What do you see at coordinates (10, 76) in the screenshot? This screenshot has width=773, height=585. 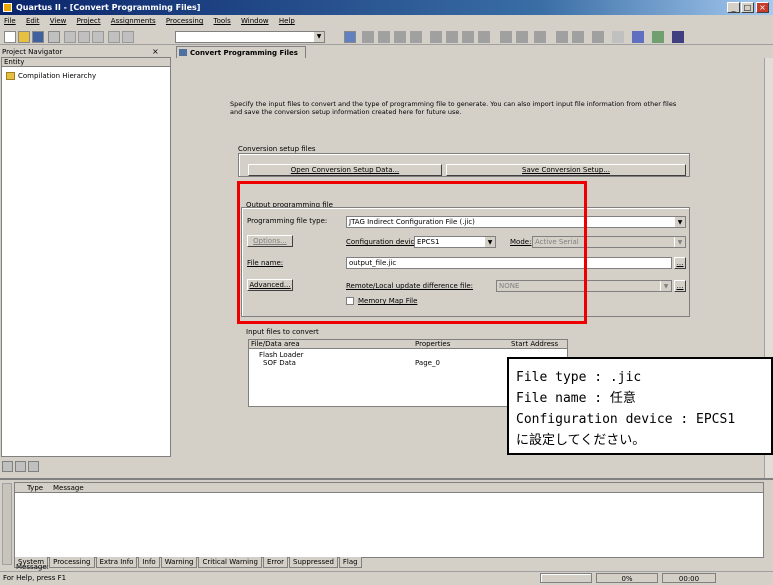 I see `hierarchy-icon` at bounding box center [10, 76].